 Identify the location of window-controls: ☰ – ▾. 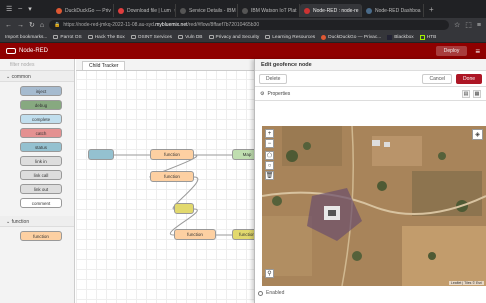
(26, 9).